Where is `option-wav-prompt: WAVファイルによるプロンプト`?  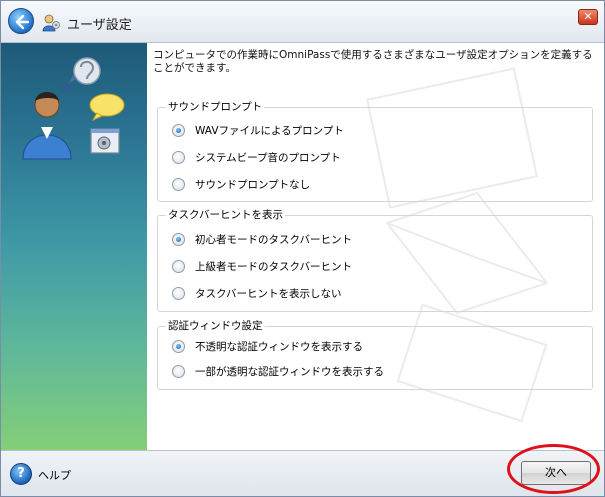
option-wav-prompt: WAVファイルによるプロンプト is located at coordinates (258, 130).